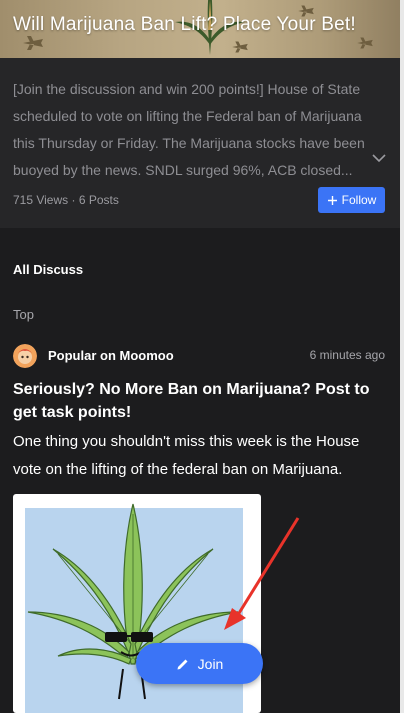 Image resolution: width=404 pixels, height=713 pixels. I want to click on follow-label: Follow, so click(359, 200).